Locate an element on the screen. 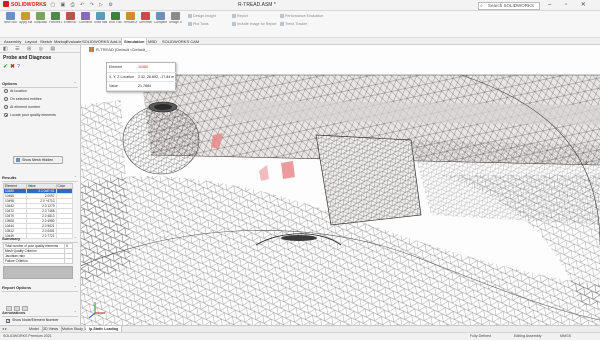  annotation-checkbox-0: ✓ Show Node/Element Number is located at coordinates (32, 320).